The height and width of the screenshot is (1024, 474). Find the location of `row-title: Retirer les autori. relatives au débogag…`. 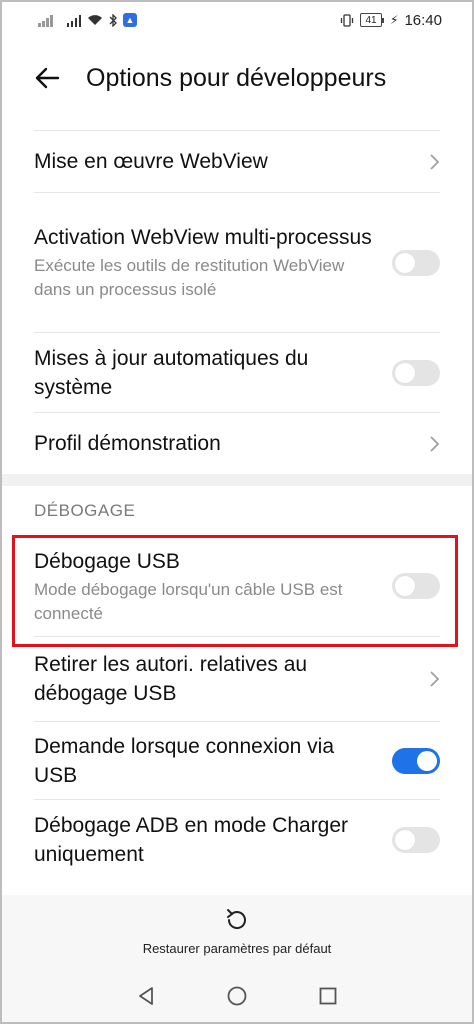

row-title: Retirer les autori. relatives au débogag… is located at coordinates (171, 679).